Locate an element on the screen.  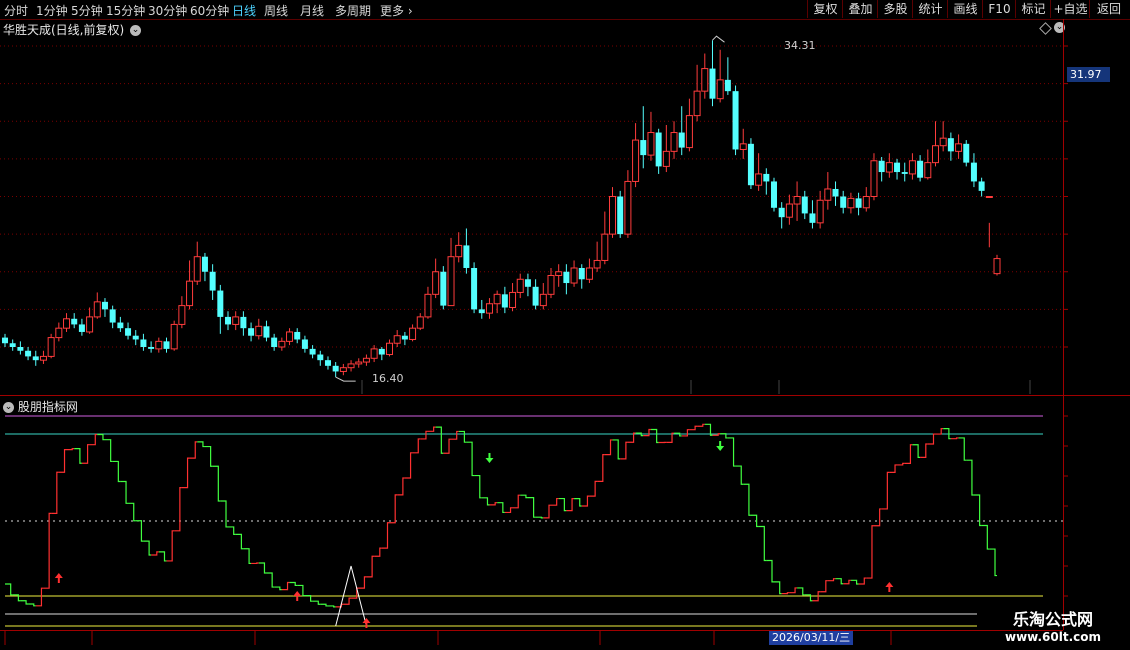
high-price-label: 34.31 is located at coordinates (800, 45).